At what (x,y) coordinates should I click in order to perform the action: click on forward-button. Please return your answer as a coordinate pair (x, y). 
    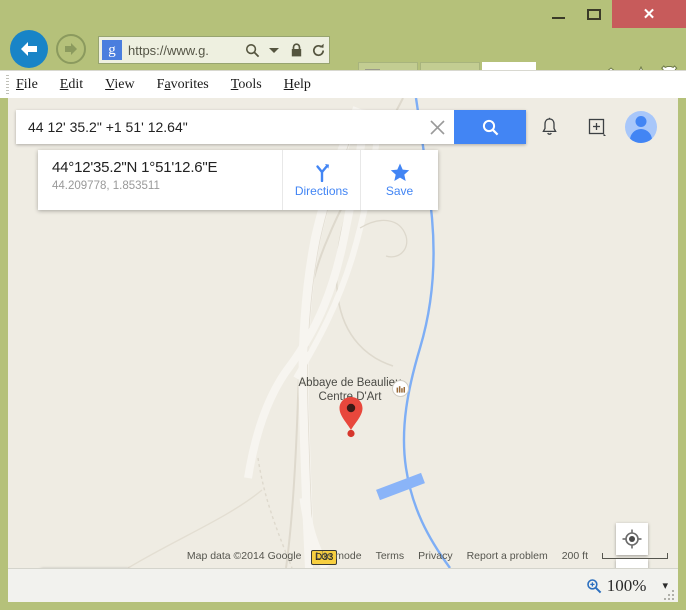
    Looking at the image, I should click on (71, 49).